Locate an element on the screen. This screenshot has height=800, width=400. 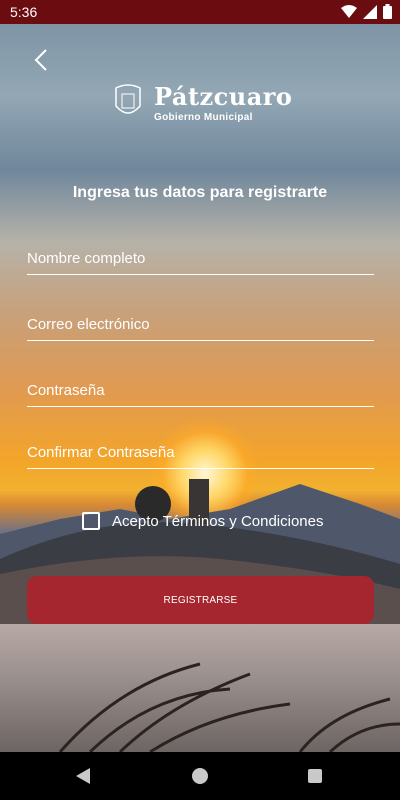
status-icons is located at coordinates (366, 11).